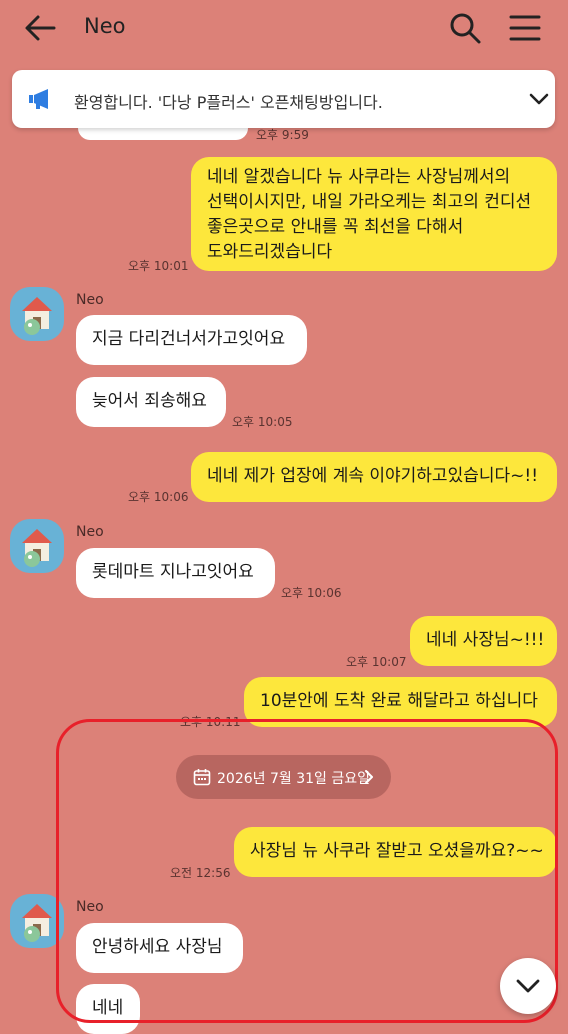  I want to click on message-time: 오후 9:59, so click(282, 135).